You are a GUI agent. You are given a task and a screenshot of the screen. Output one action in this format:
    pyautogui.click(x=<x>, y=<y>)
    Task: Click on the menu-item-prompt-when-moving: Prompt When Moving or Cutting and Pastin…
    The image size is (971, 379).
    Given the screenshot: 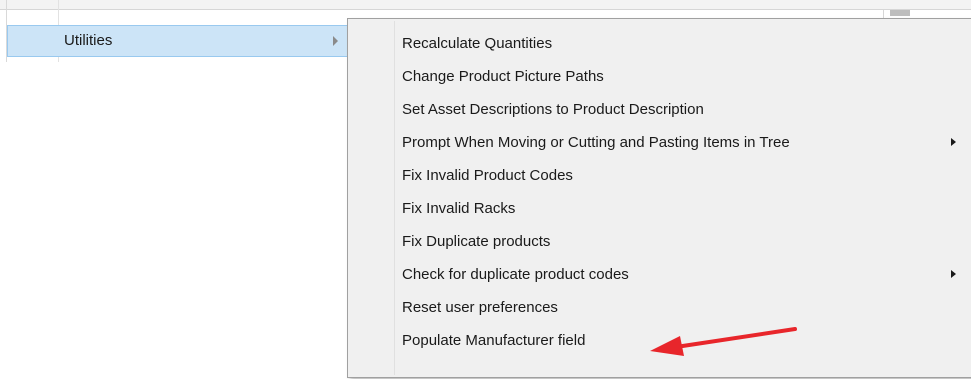 What is the action you would take?
    pyautogui.click(x=659, y=142)
    